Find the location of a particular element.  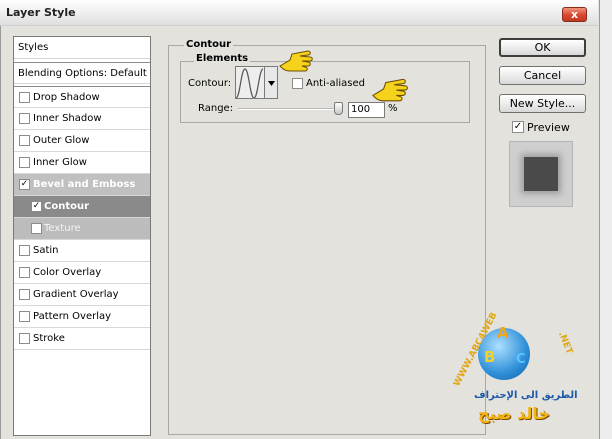

contour-label: Contour: is located at coordinates (210, 83).